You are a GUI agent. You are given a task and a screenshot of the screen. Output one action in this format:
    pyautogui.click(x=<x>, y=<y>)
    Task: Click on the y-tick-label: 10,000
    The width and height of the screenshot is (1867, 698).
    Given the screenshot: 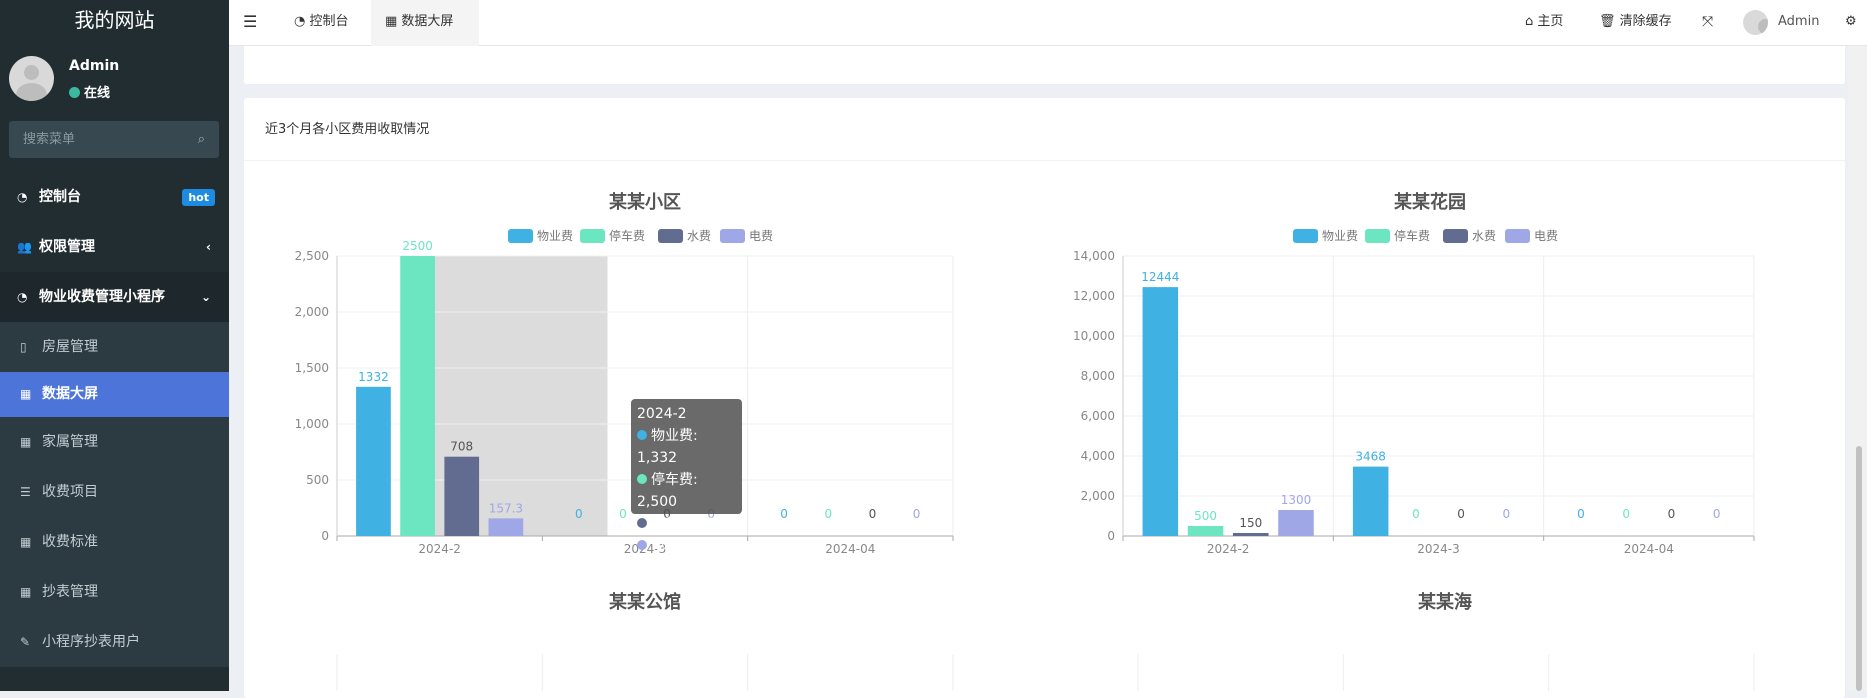 What is the action you would take?
    pyautogui.click(x=1094, y=336)
    